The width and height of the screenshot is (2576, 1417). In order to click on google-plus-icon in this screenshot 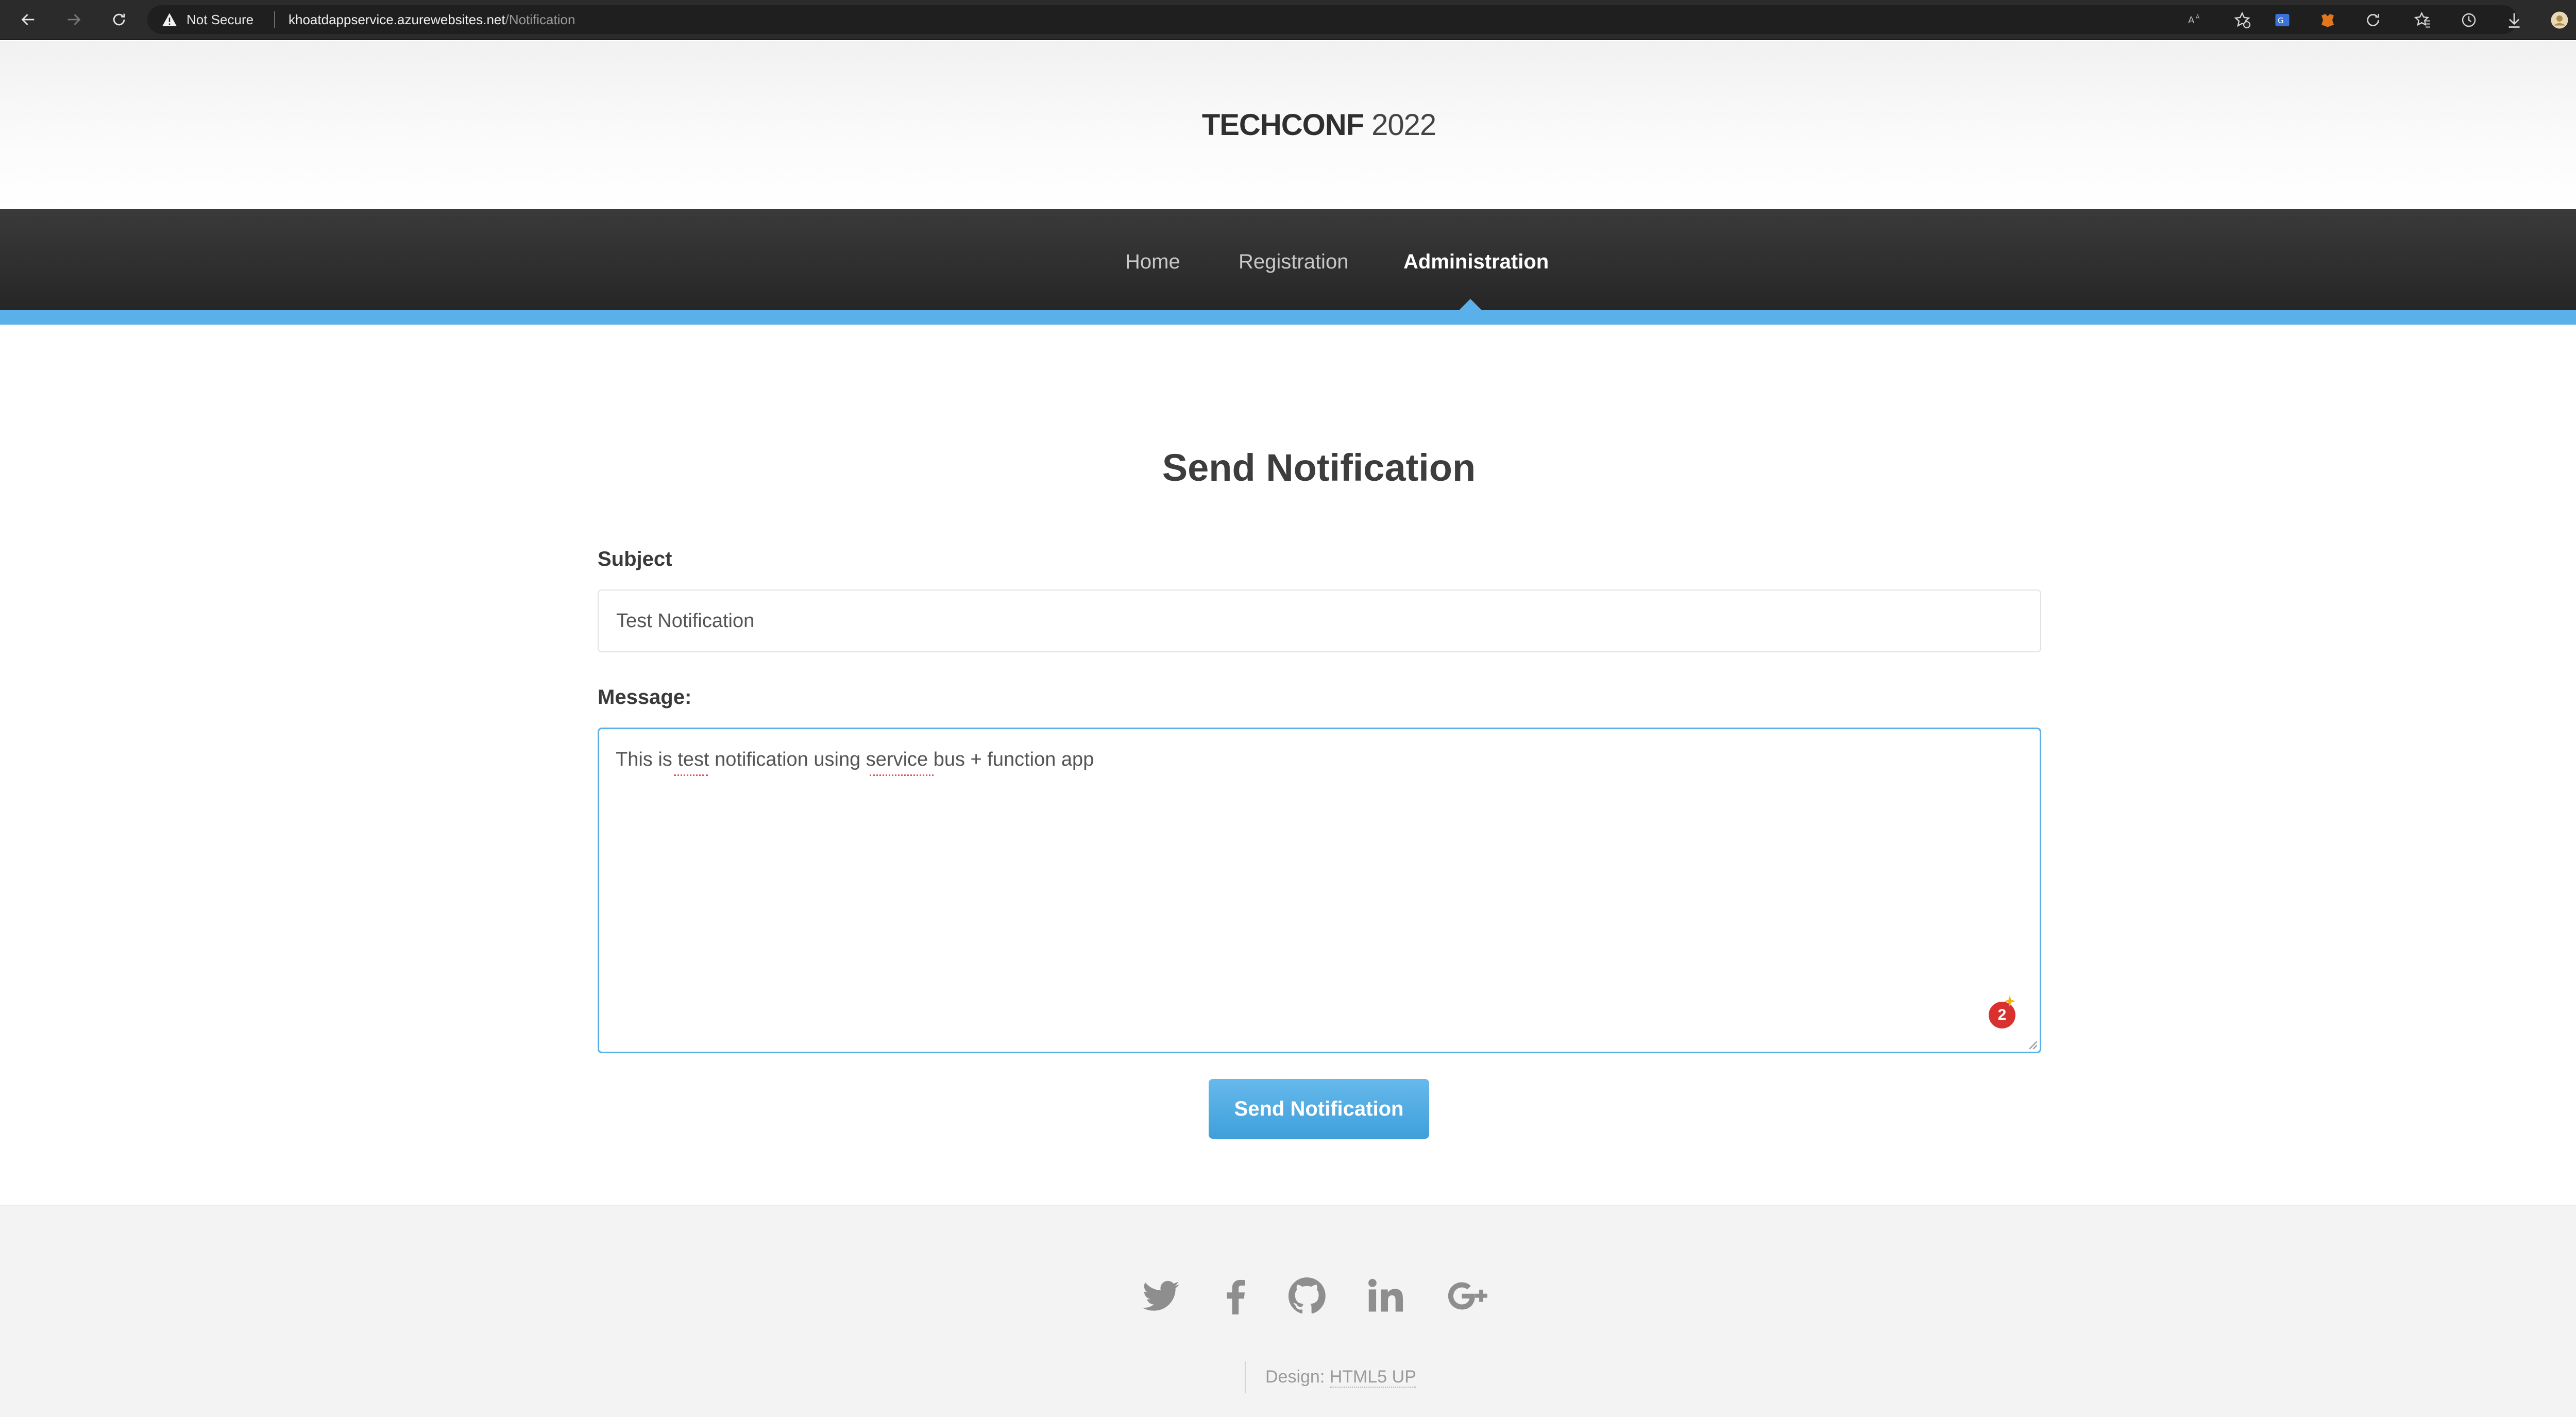, I will do `click(1469, 1296)`.